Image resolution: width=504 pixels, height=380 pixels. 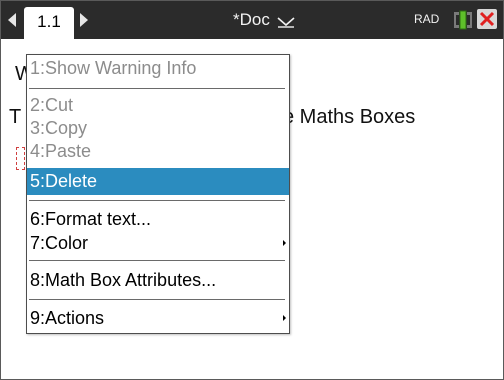 What do you see at coordinates (59, 243) in the screenshot?
I see `menu-item-color-label: 7:Color` at bounding box center [59, 243].